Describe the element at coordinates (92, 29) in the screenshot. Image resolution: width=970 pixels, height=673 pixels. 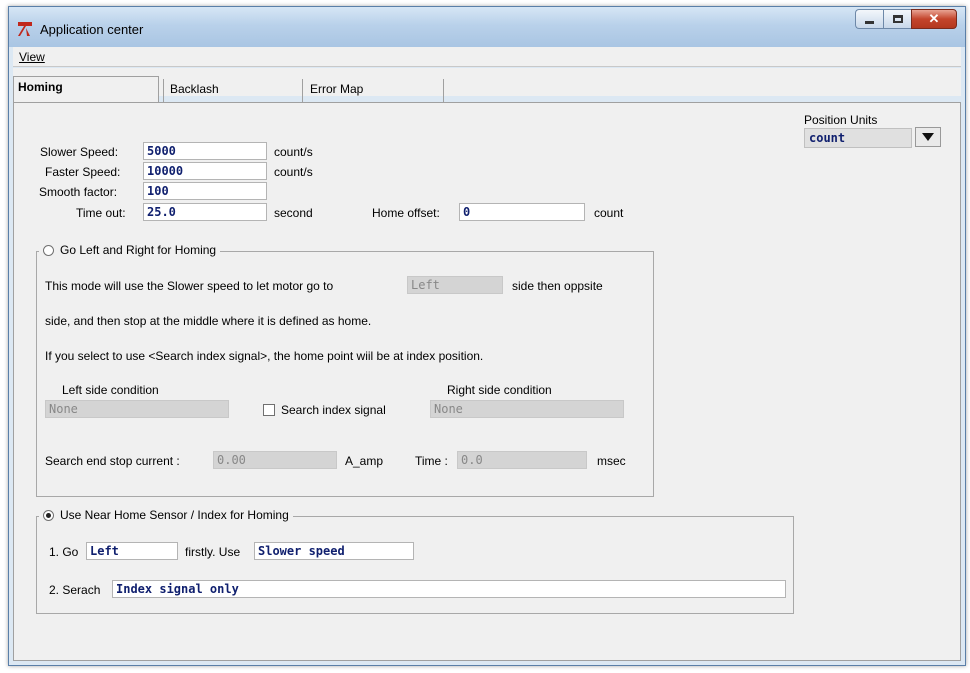
I see `window-title: Application center` at that location.